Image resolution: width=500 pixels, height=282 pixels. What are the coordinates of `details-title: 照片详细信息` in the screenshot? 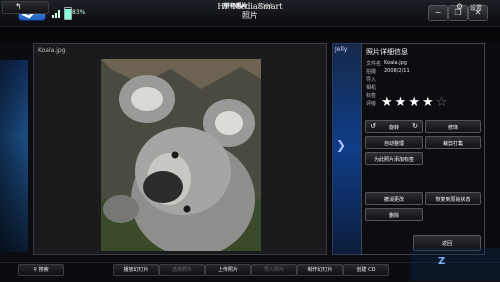 It's located at (387, 52).